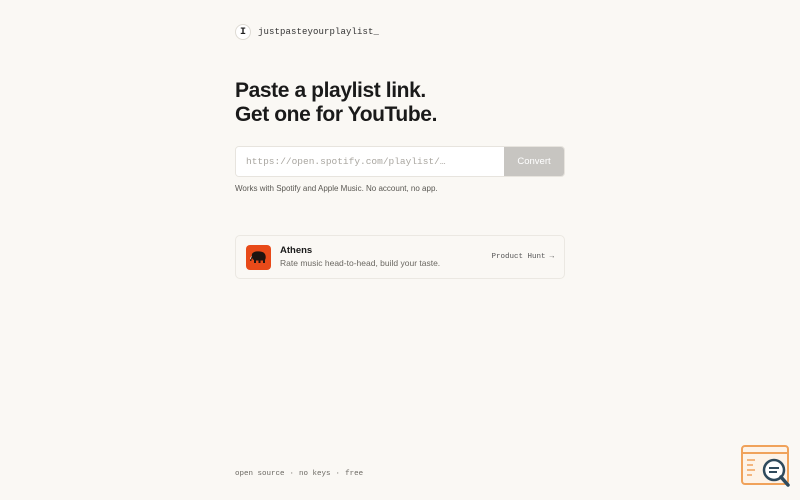 This screenshot has height=500, width=800. What do you see at coordinates (354, 474) in the screenshot?
I see `footer-item-free: free` at bounding box center [354, 474].